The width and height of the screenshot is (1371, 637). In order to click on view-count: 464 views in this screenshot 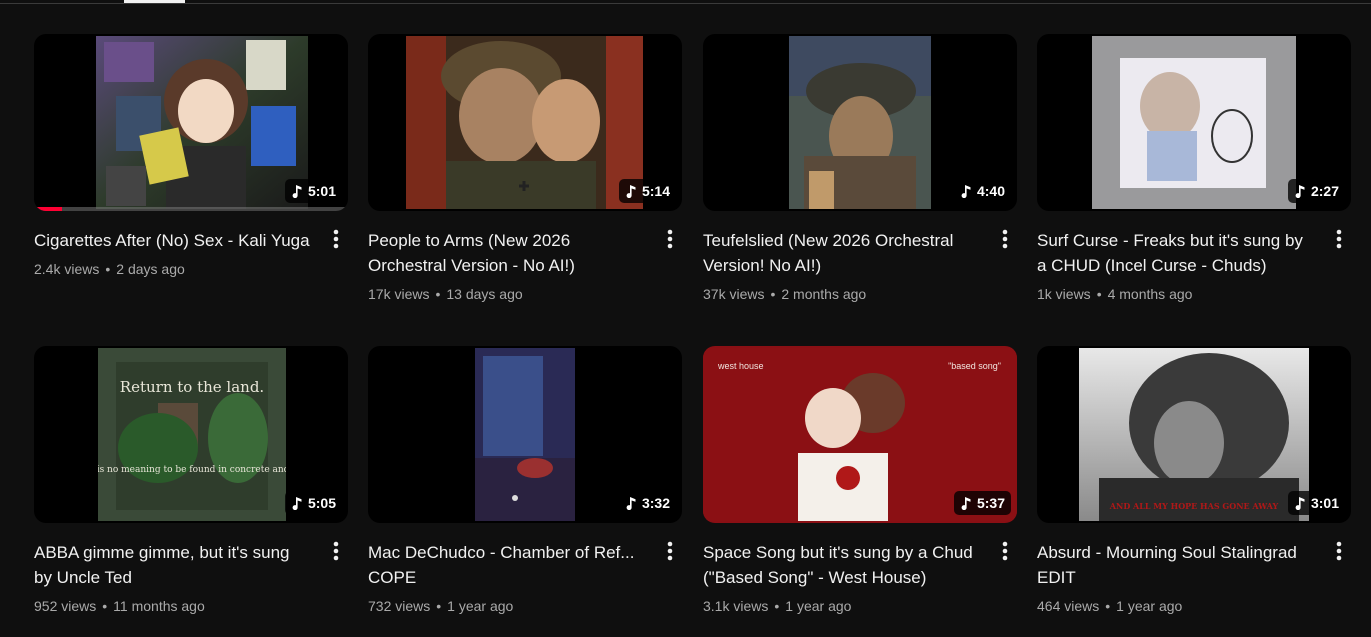, I will do `click(1068, 606)`.